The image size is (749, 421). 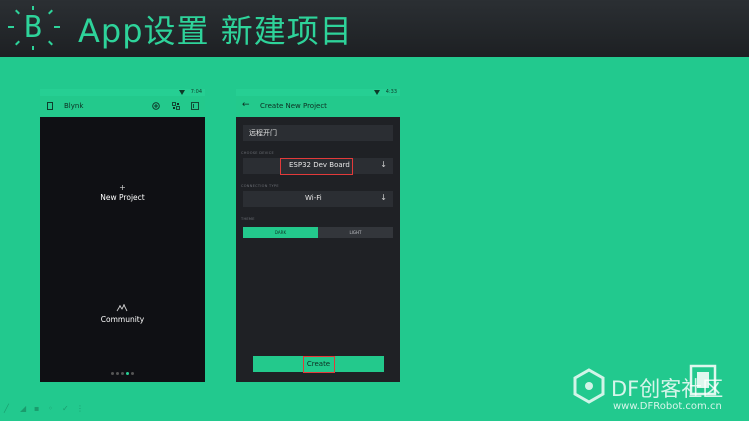 I want to click on settings-icon, so click(x=195, y=106).